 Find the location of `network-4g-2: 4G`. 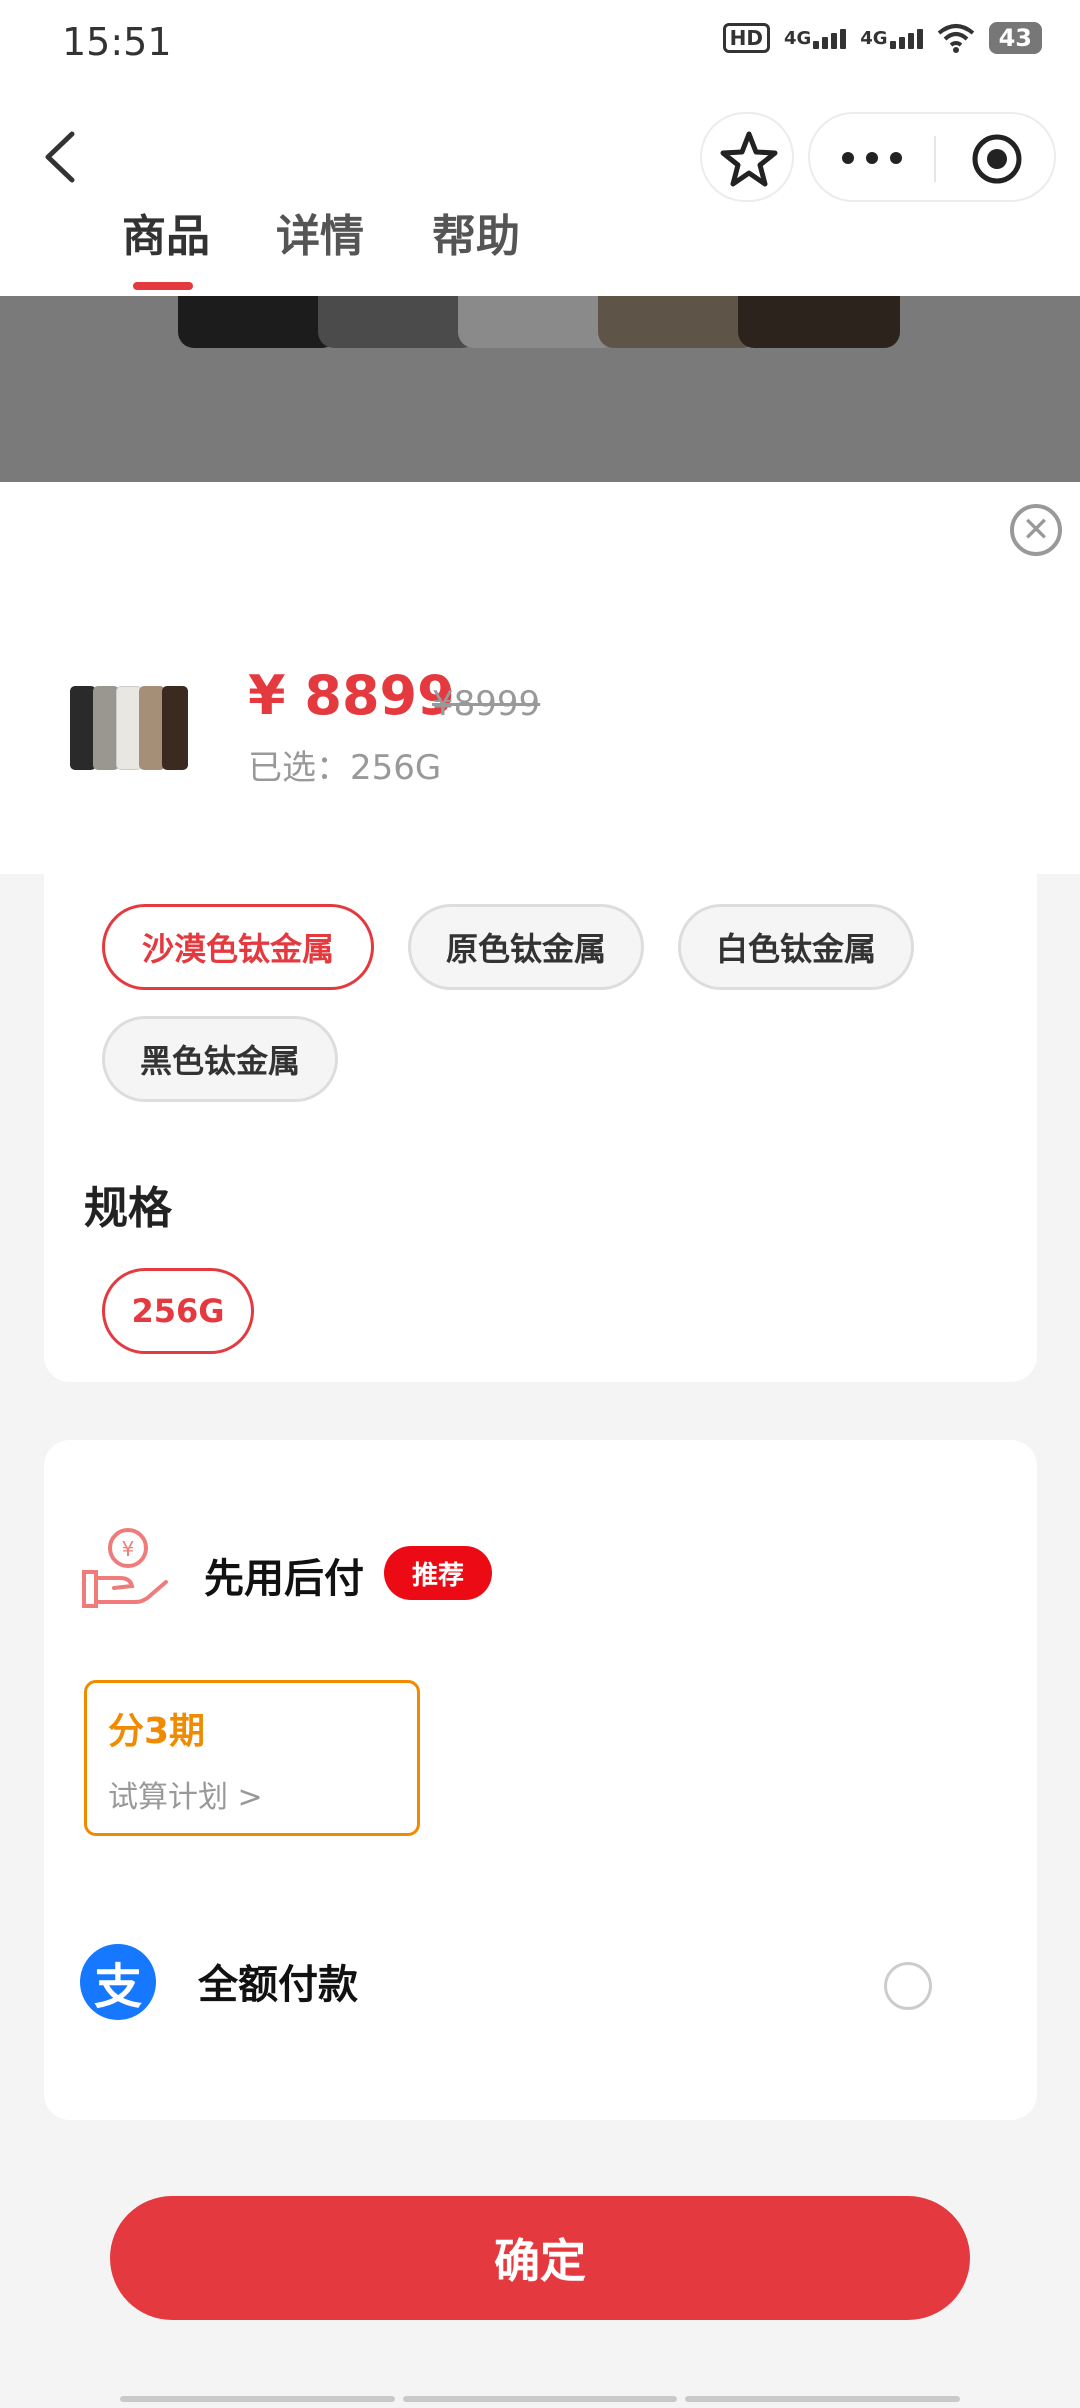

network-4g-2: 4G is located at coordinates (891, 38).